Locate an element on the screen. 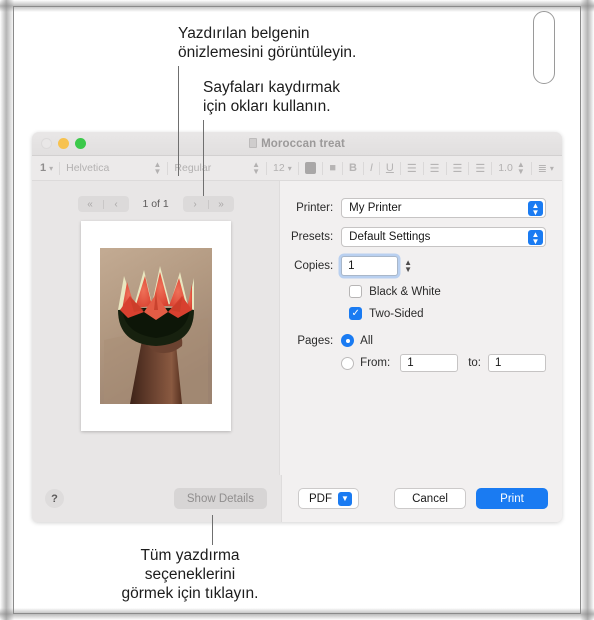  frame-vignette-top is located at coordinates (297, 6).